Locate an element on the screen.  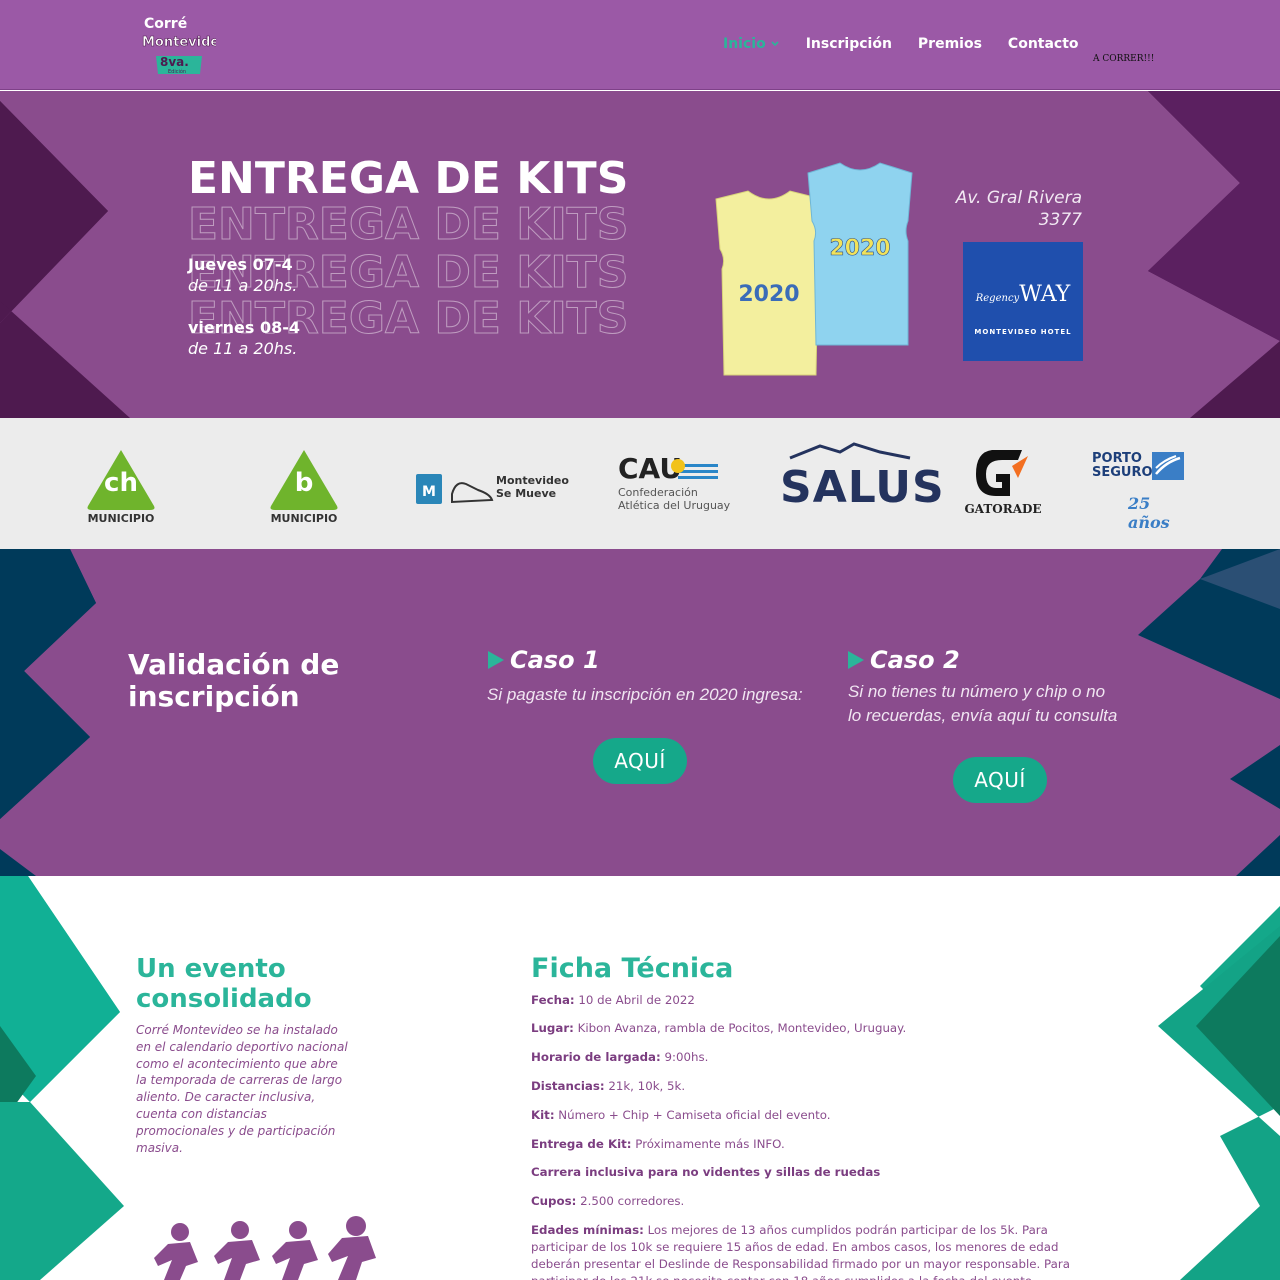
hotel-brand: RegencyWAY is located at coordinates (1023, 294).